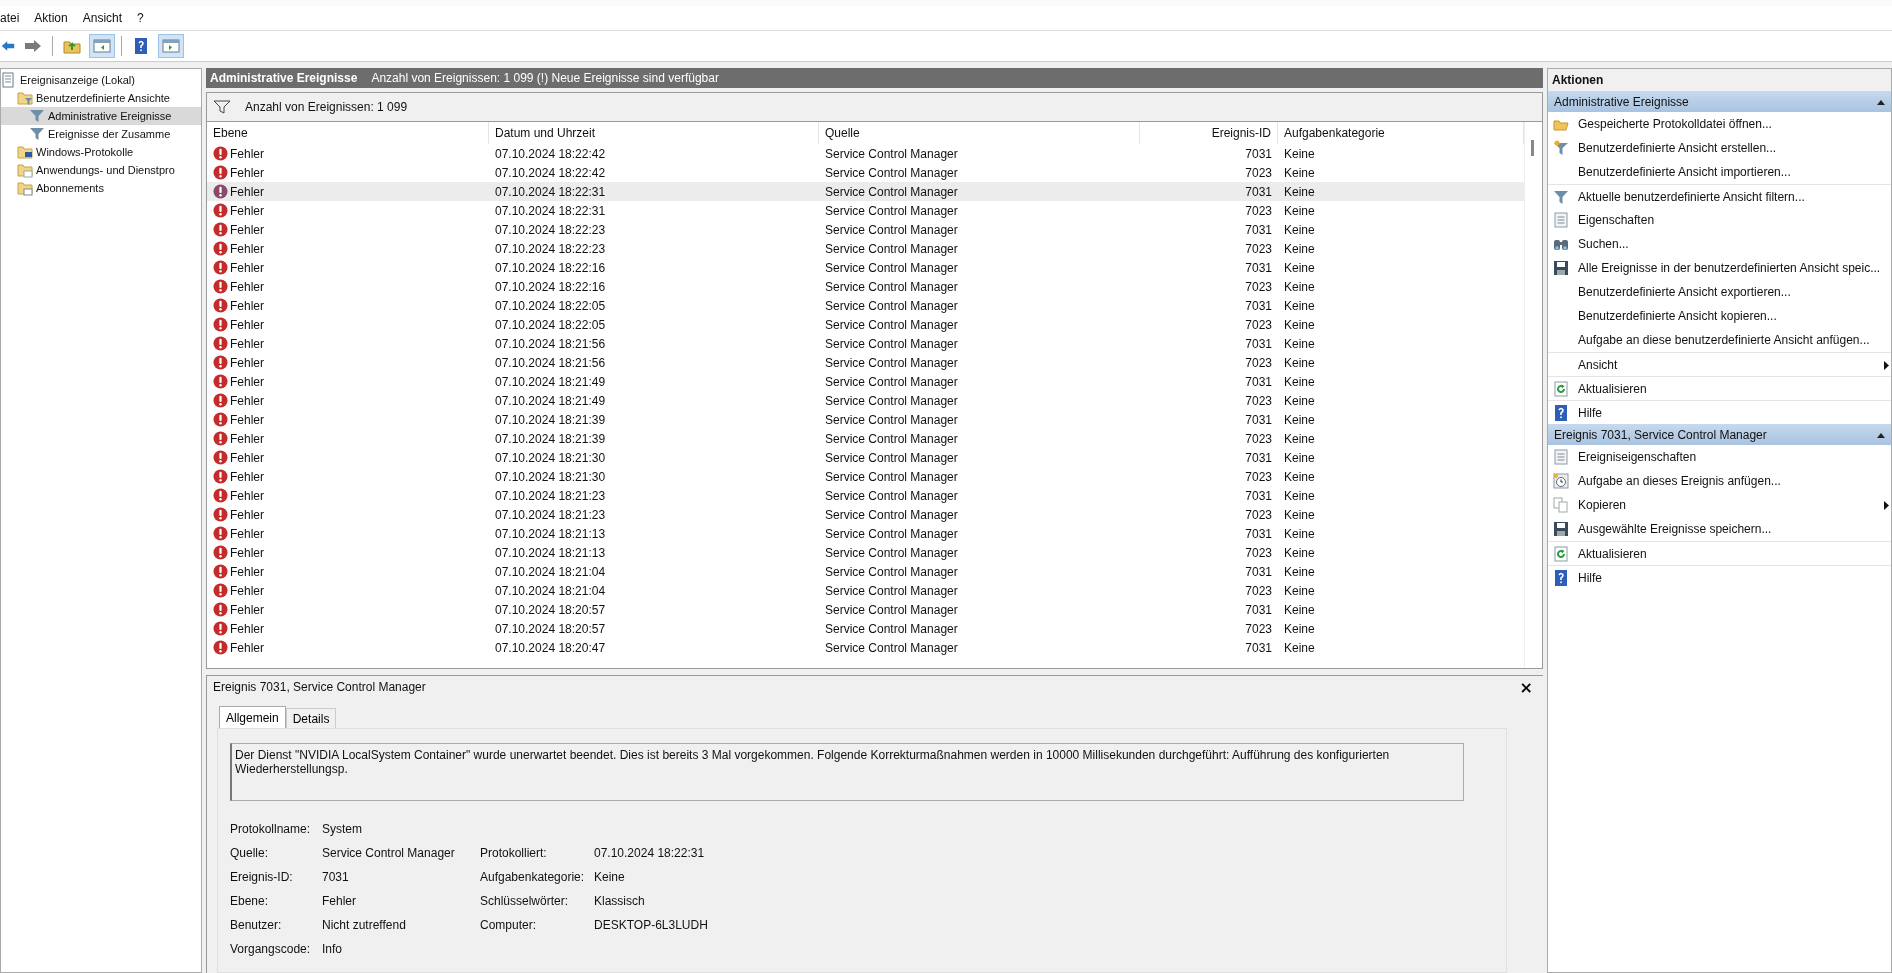 This screenshot has height=973, width=1892. What do you see at coordinates (509, 925) in the screenshot?
I see `field-label: Computer:` at bounding box center [509, 925].